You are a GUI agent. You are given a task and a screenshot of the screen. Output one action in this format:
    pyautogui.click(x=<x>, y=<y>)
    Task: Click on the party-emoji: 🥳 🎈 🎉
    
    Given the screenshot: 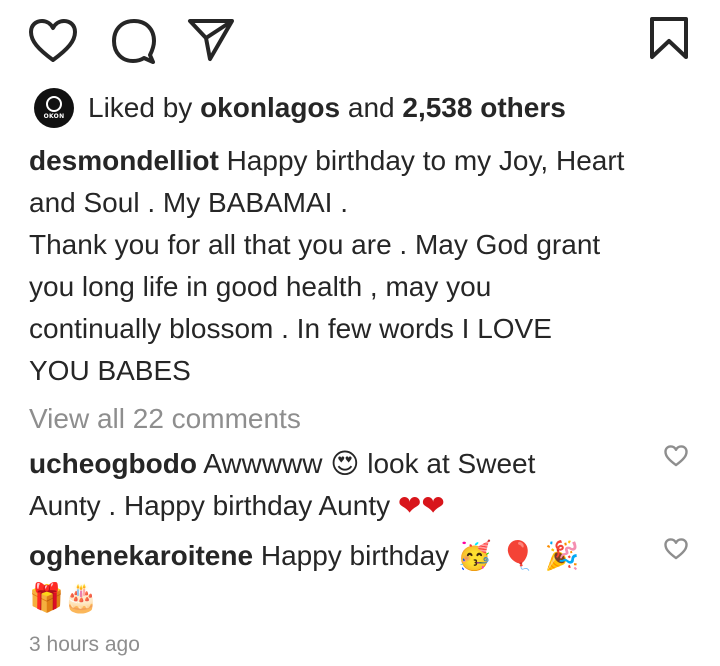 What is the action you would take?
    pyautogui.click(x=518, y=555)
    